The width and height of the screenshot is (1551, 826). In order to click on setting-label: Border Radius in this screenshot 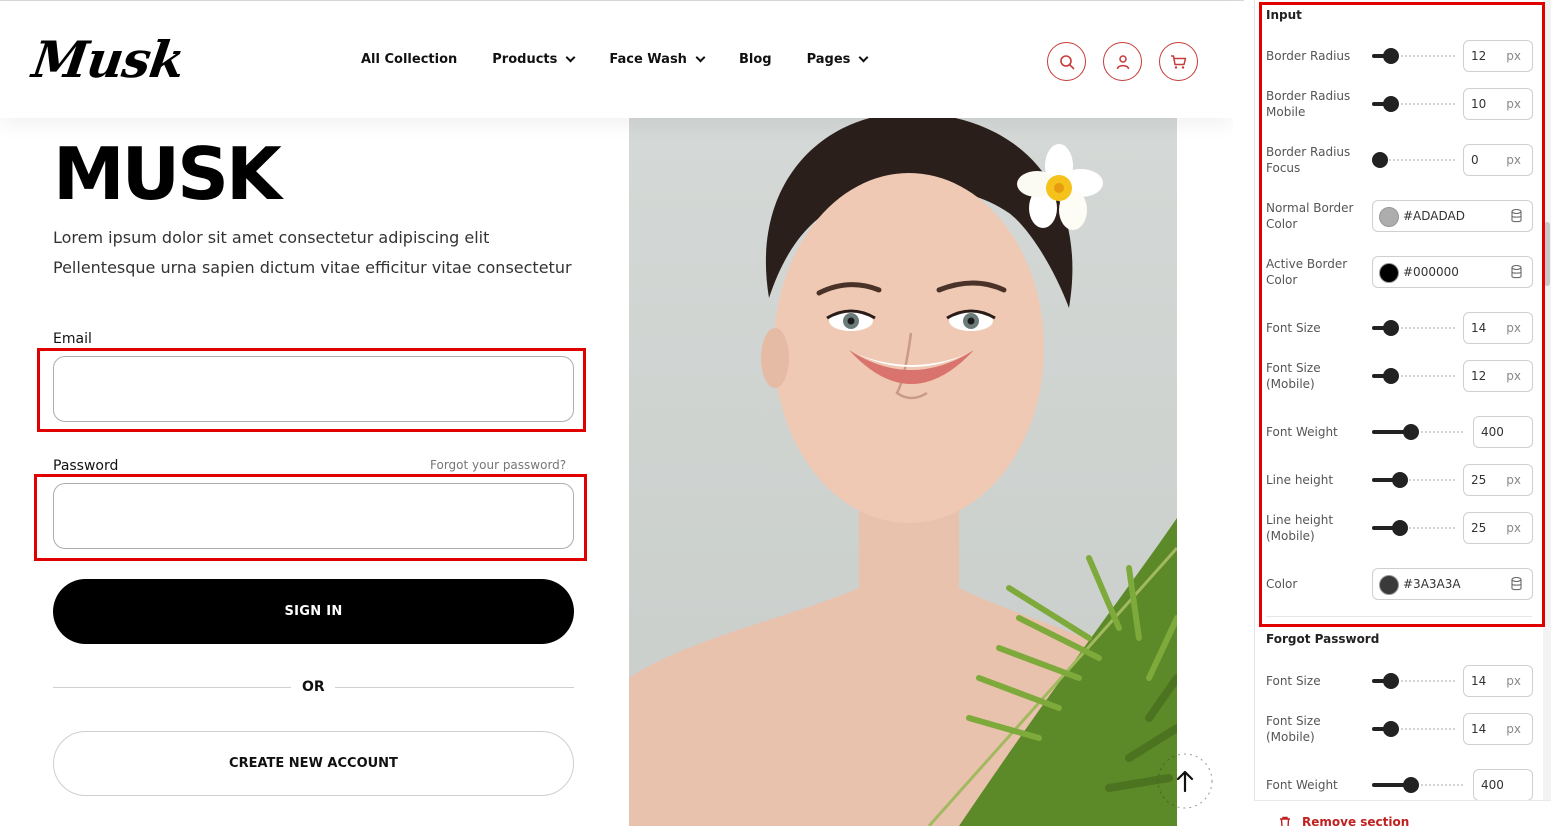, I will do `click(1308, 56)`.